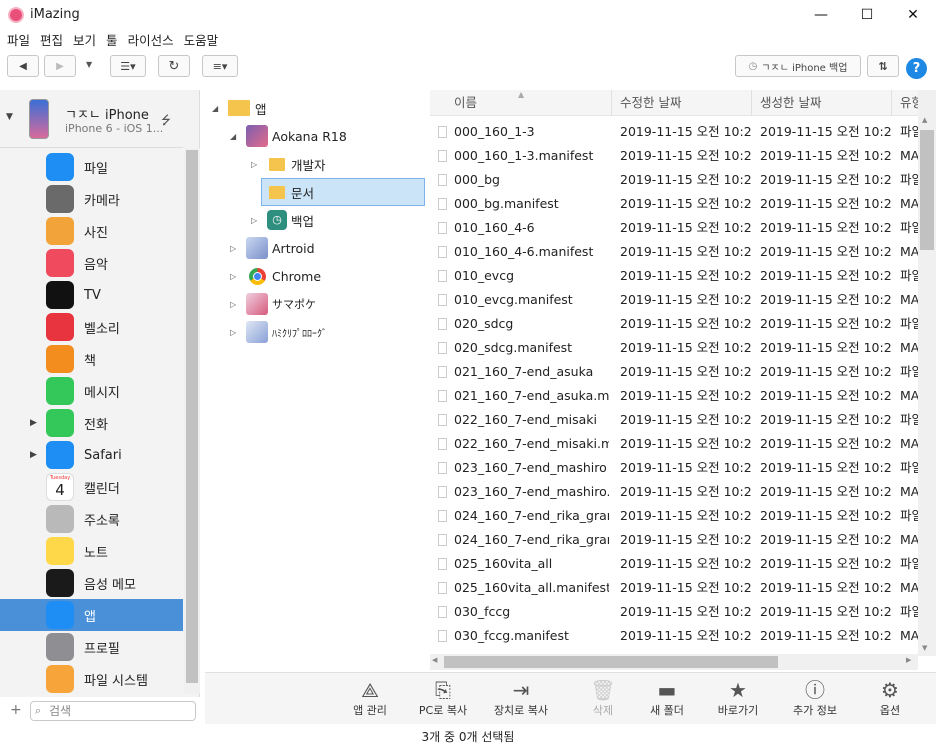 The image size is (936, 749). Describe the element at coordinates (91, 583) in the screenshot. I see `sidebar-item: 음성 메모` at that location.